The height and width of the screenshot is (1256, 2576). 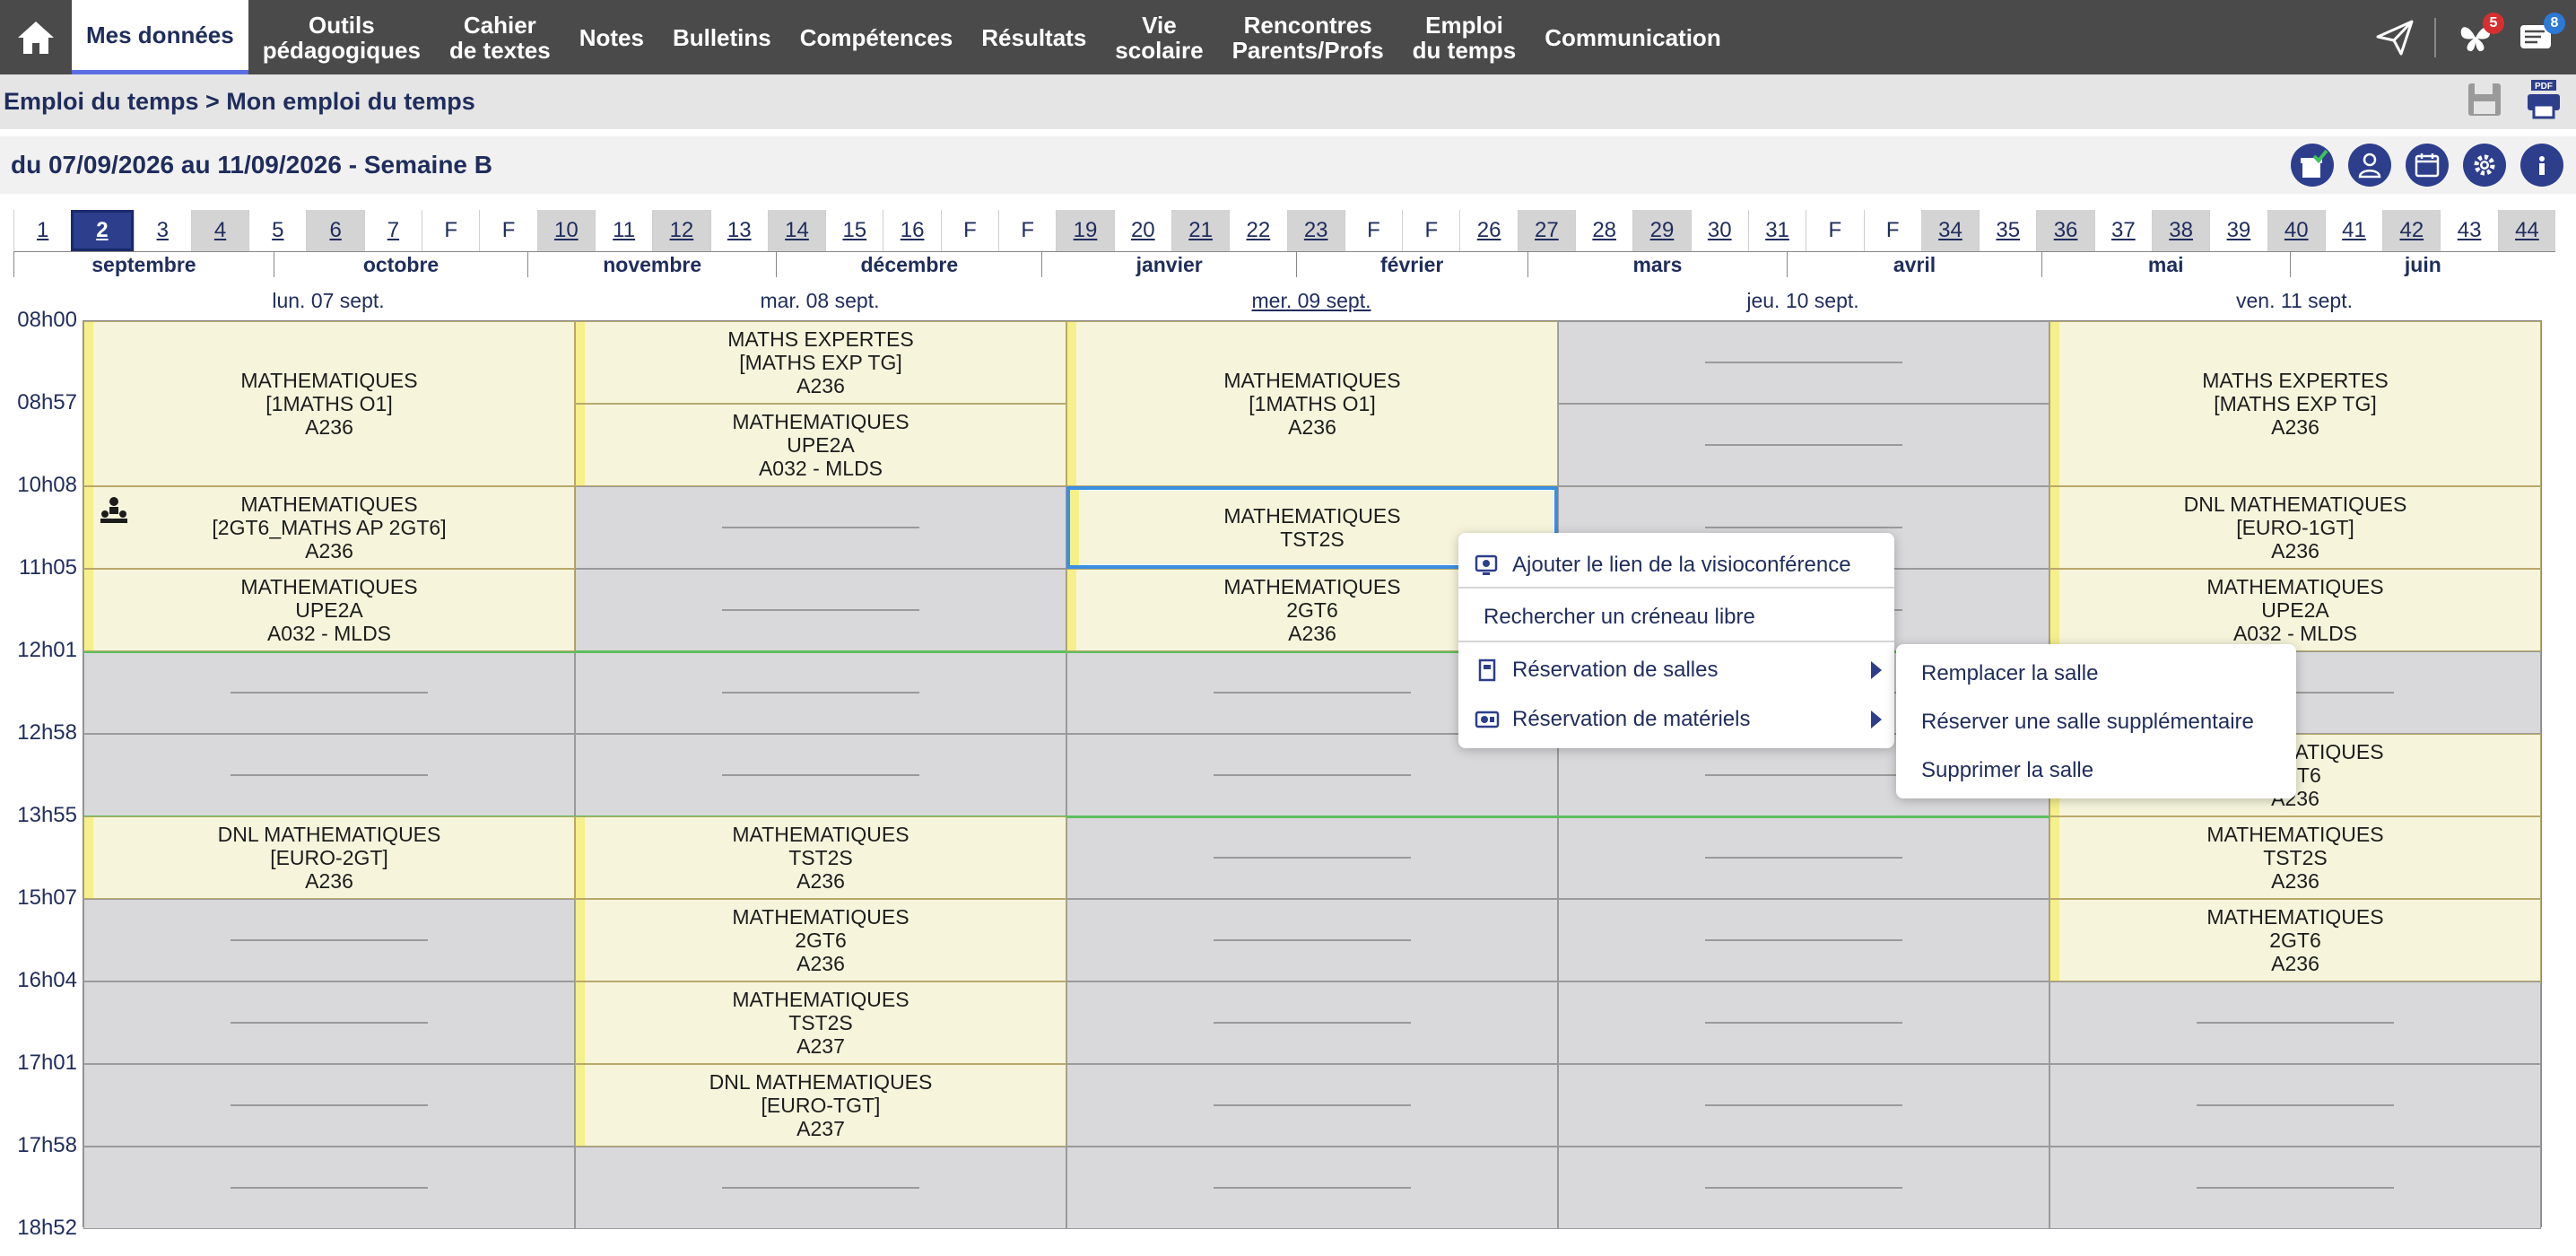 What do you see at coordinates (1676, 565) in the screenshot?
I see `add-visio-link-item: Ajouter le lien de la visioconférence` at bounding box center [1676, 565].